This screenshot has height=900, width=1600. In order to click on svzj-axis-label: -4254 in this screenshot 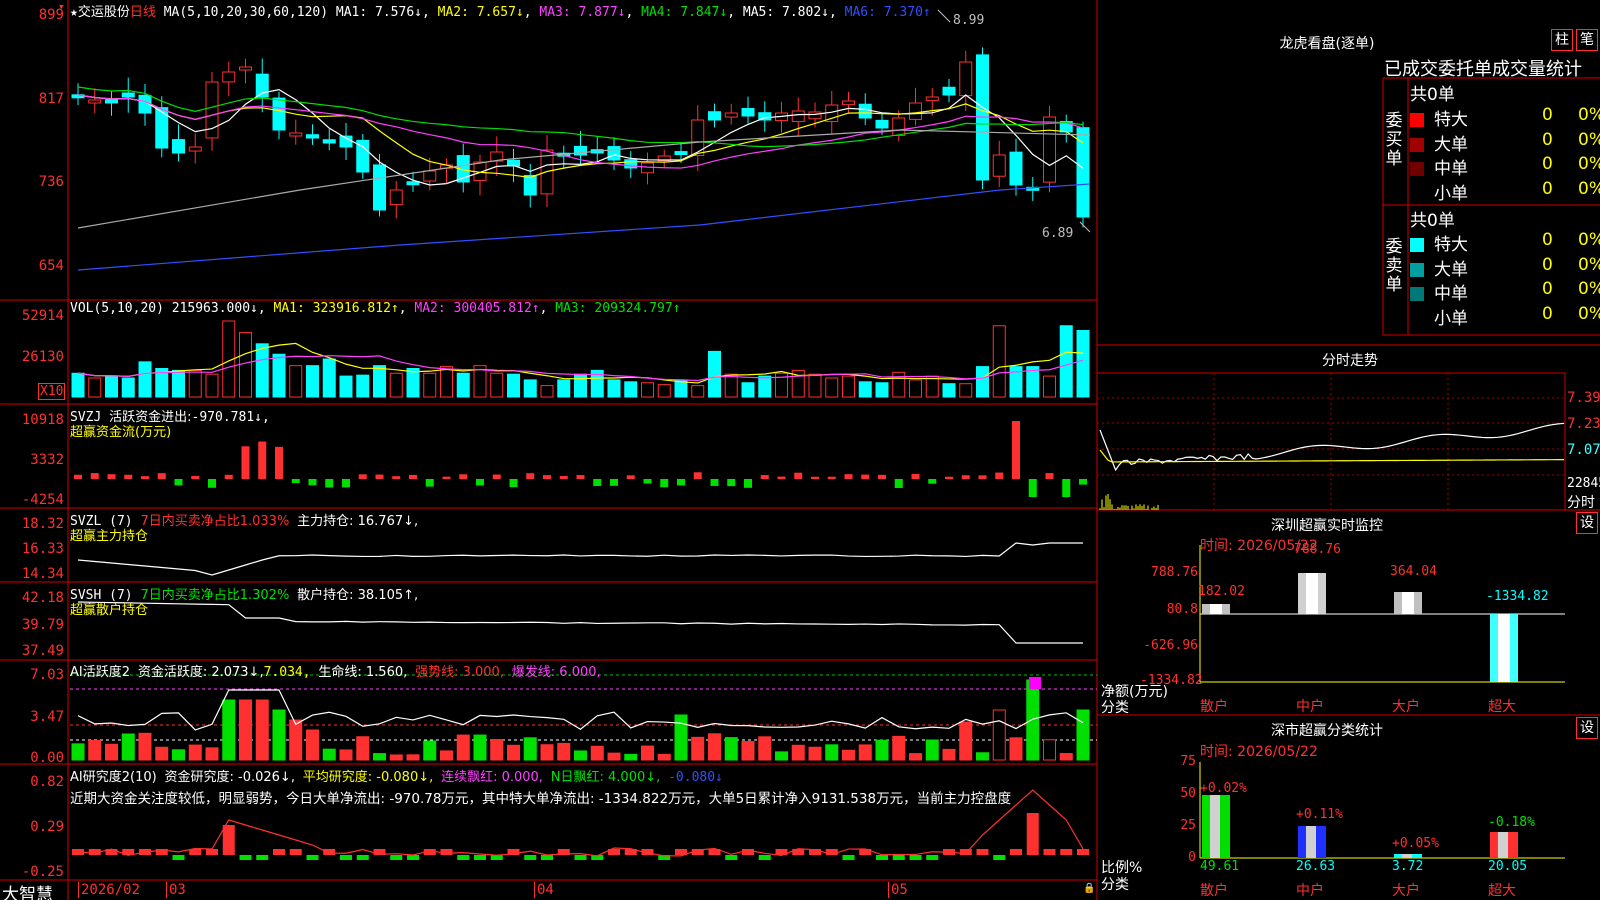, I will do `click(42, 500)`.